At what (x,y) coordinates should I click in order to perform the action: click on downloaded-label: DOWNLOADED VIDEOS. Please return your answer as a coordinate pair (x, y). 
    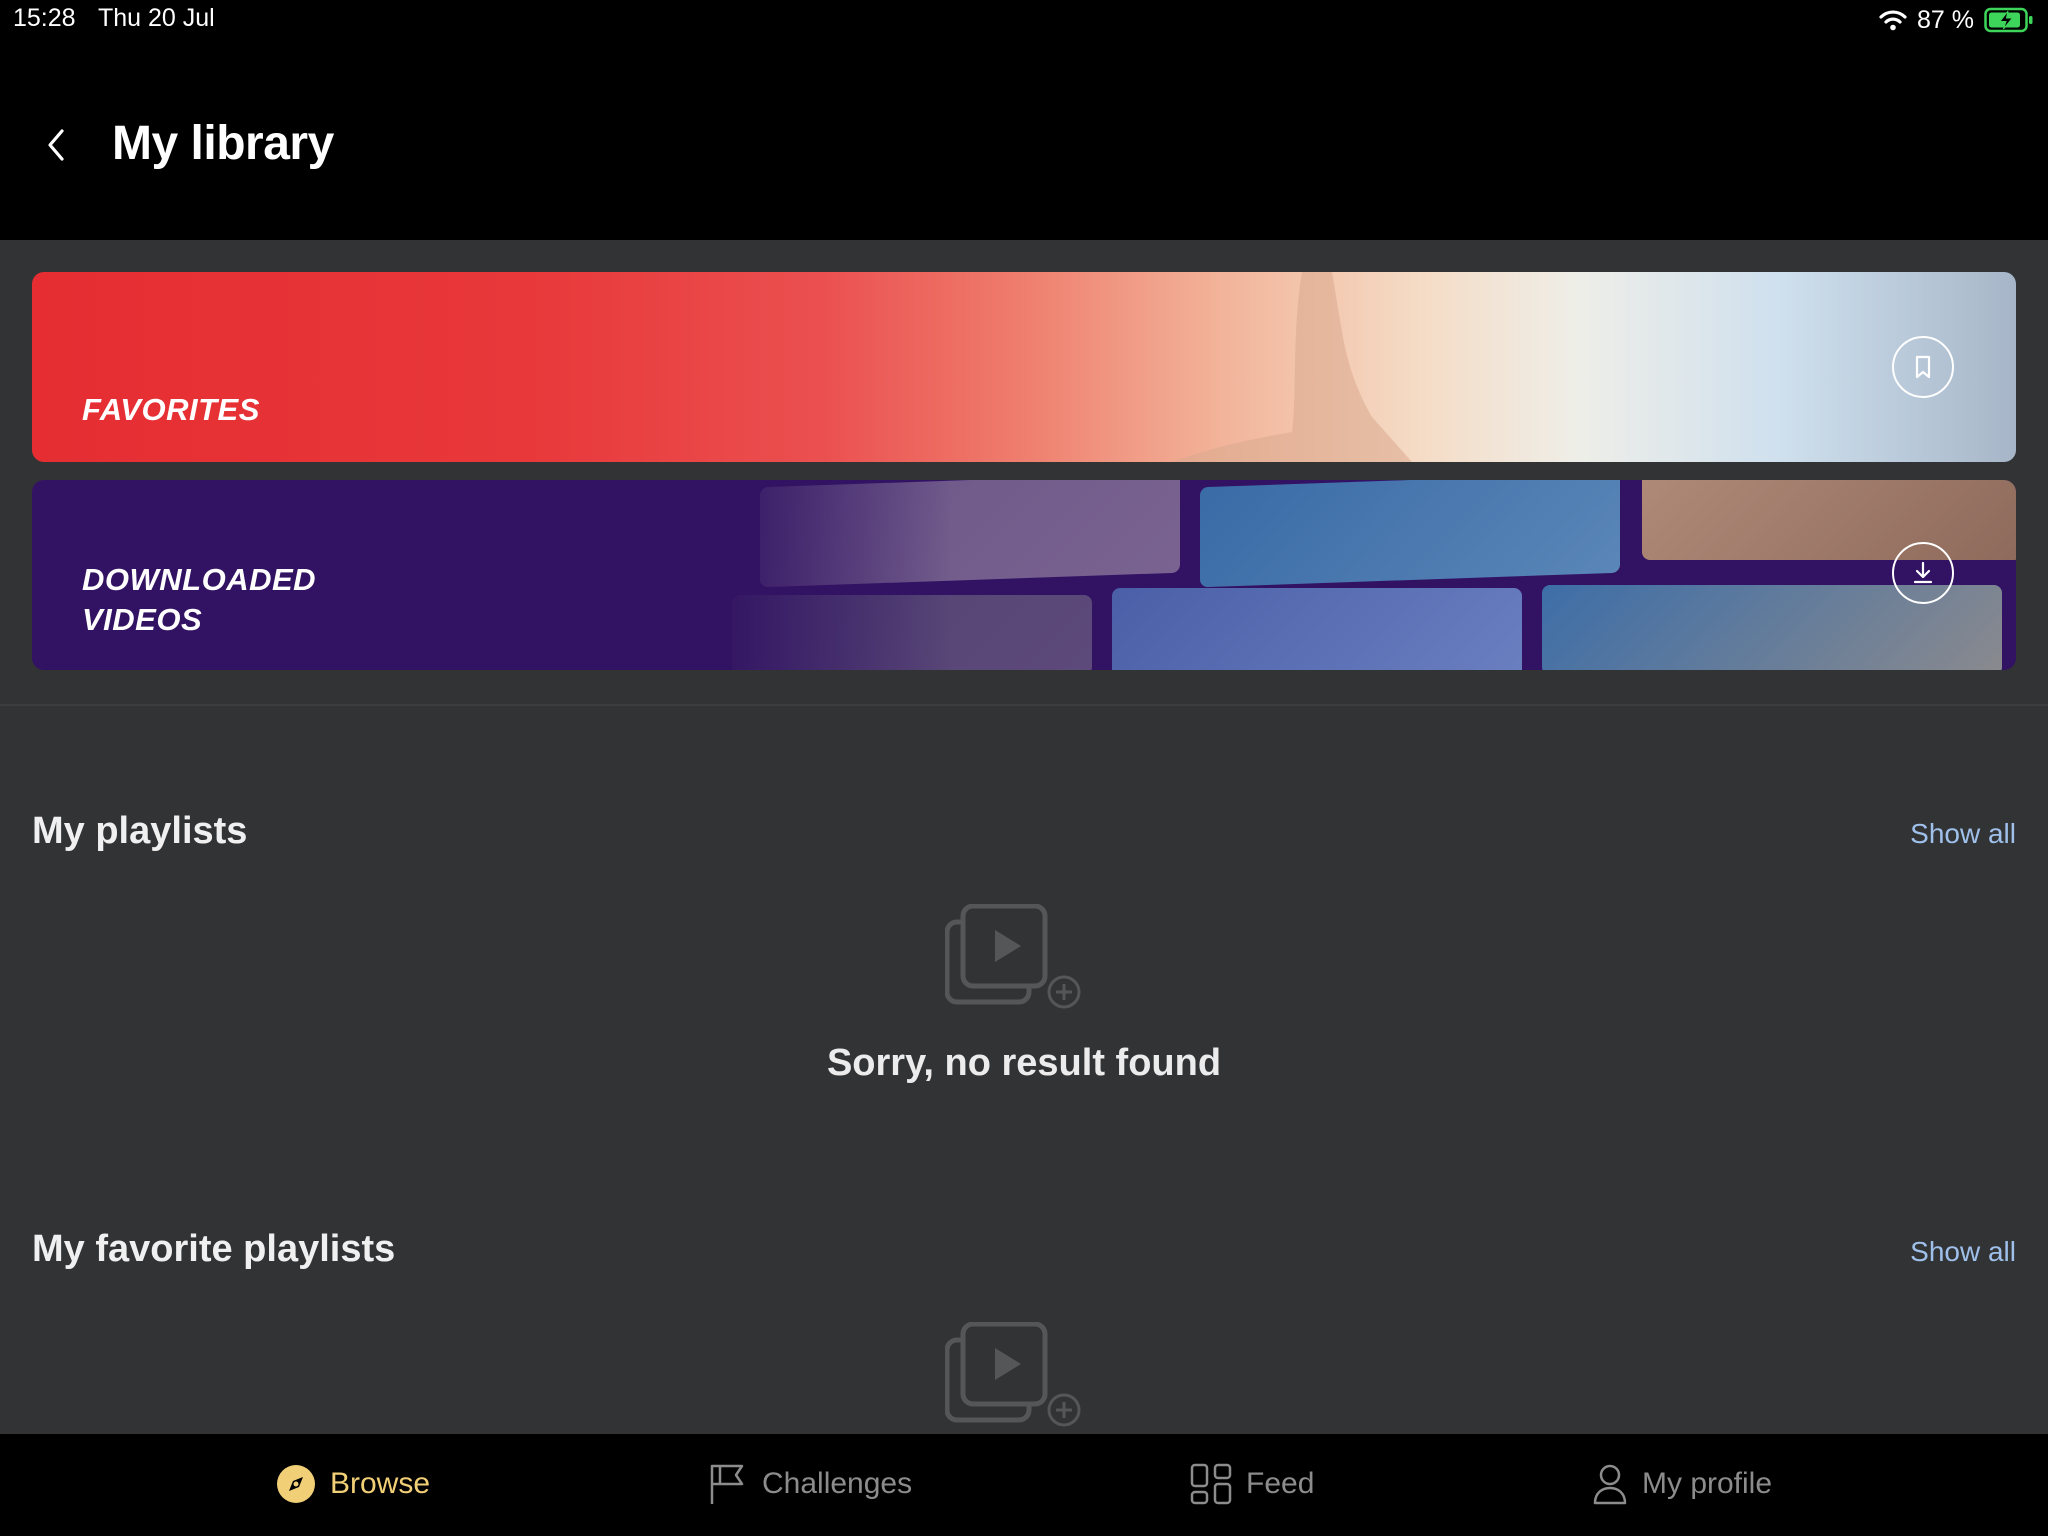
    Looking at the image, I should click on (199, 600).